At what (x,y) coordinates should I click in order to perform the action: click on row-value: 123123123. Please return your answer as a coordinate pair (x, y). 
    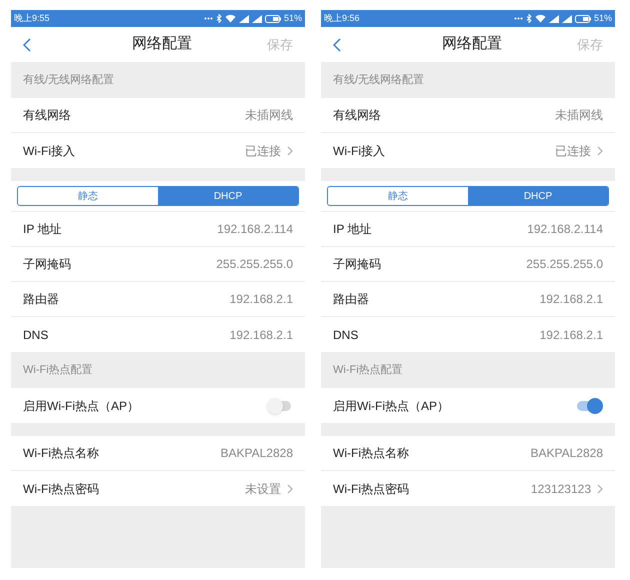
    Looking at the image, I should click on (560, 489).